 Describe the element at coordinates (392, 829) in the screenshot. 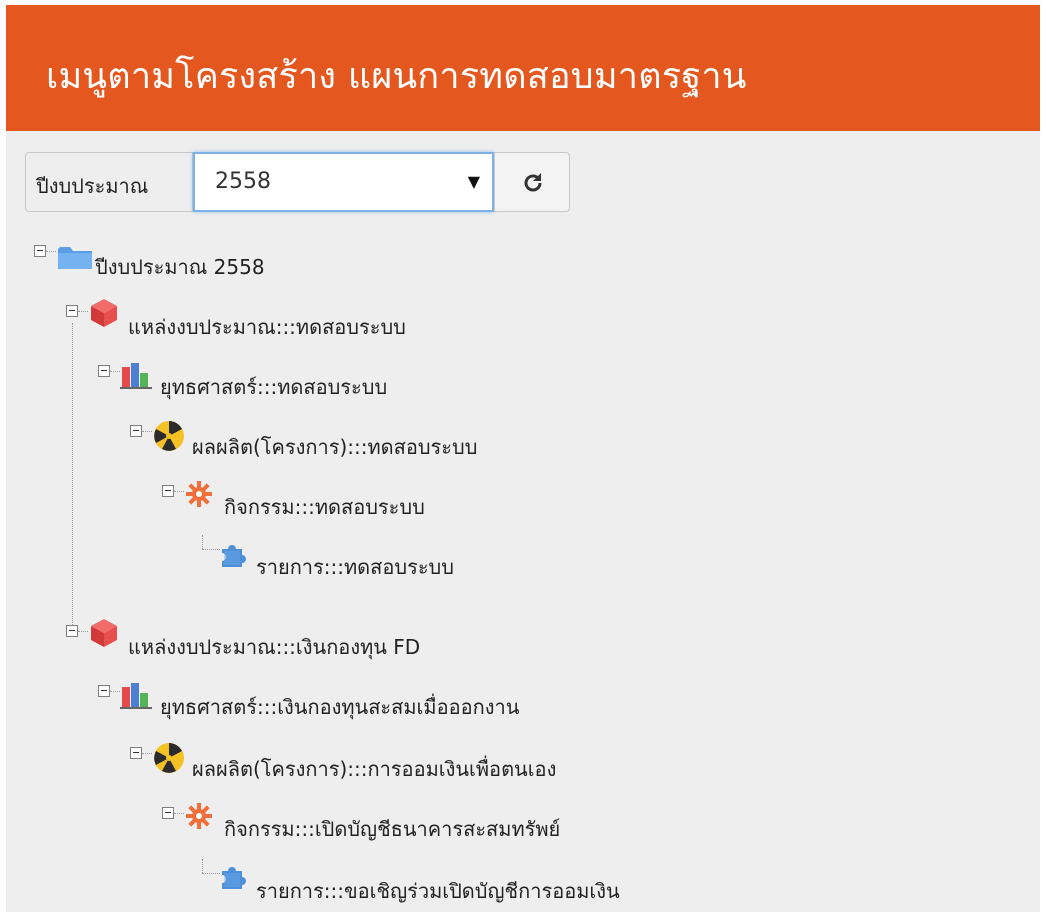

I see `tree-node-label: กิจกรรม:::เปิดบัญชีธนาคารสะสมทรัพย์` at that location.